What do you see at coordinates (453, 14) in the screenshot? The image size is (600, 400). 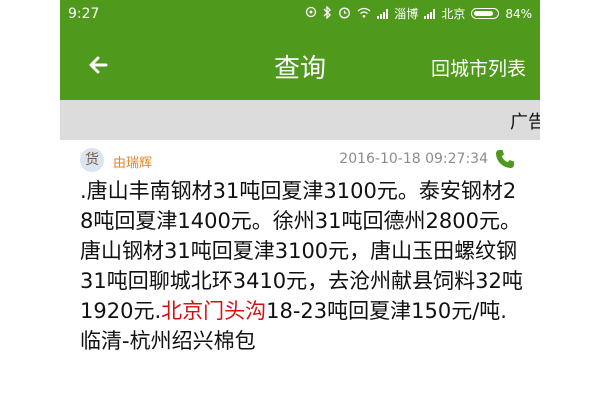 I see `carrier-2: 北京` at bounding box center [453, 14].